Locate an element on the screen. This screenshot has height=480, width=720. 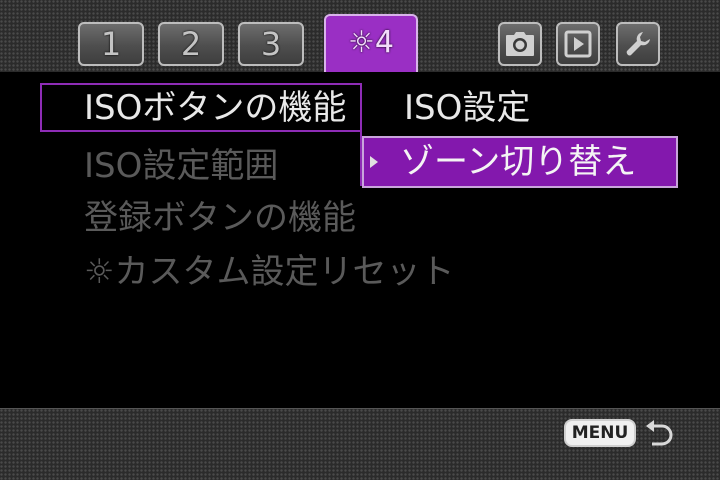
return-arrow-icon is located at coordinates (659, 433).